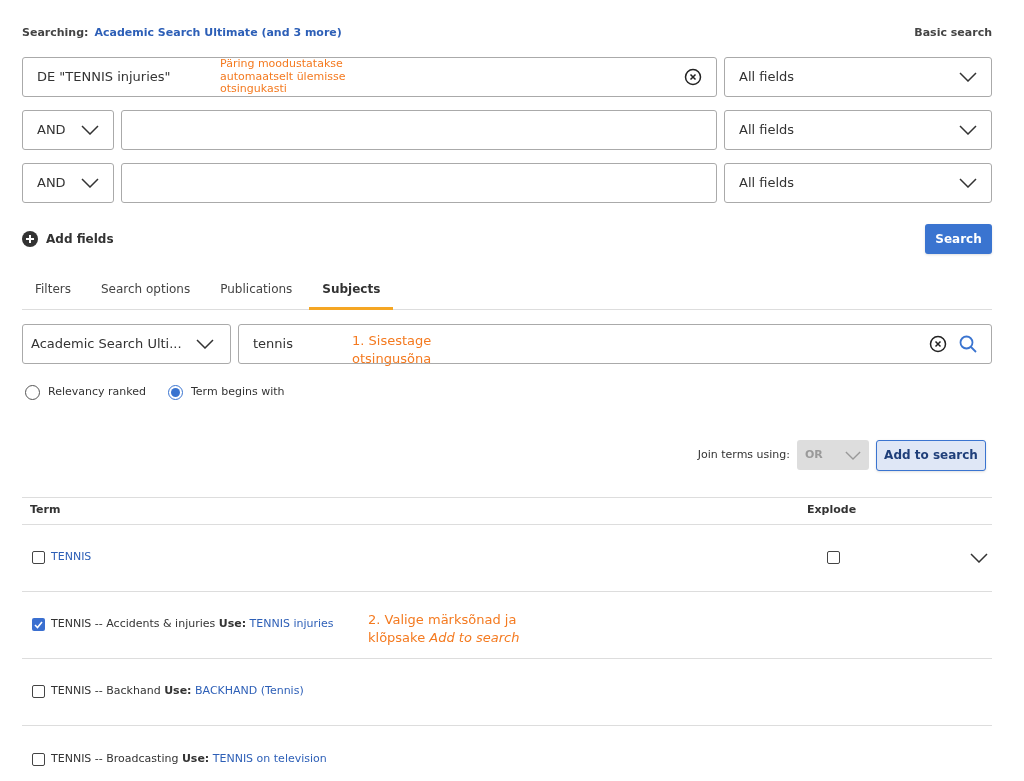 This screenshot has height=781, width=1024. I want to click on tab: Filters, so click(53, 290).